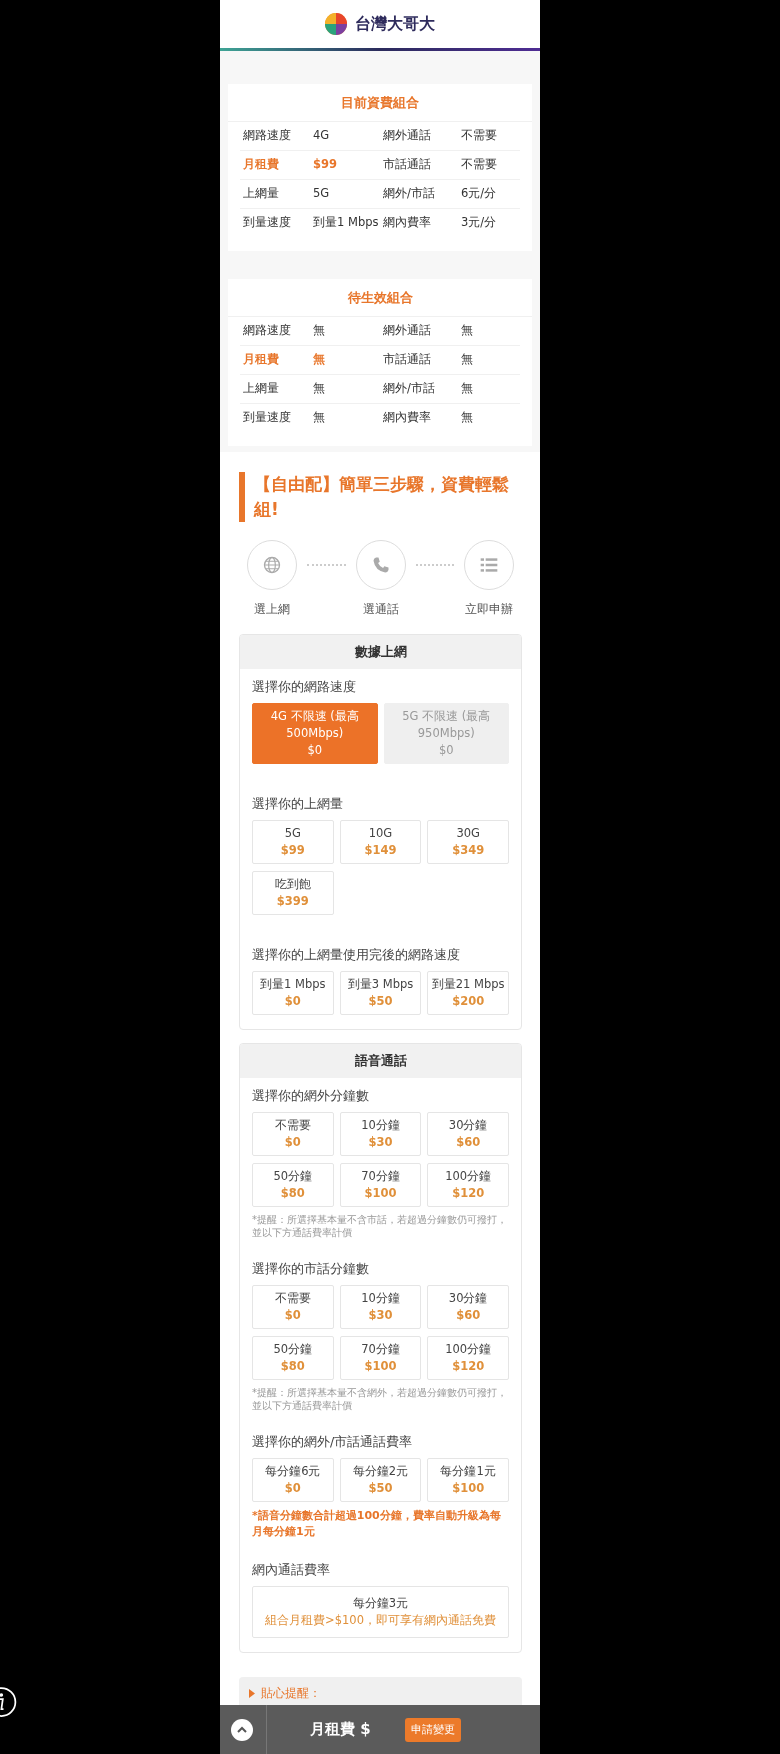 The height and width of the screenshot is (1754, 780). Describe the element at coordinates (291, 1570) in the screenshot. I see `option-group-label: 網內通話費率` at that location.